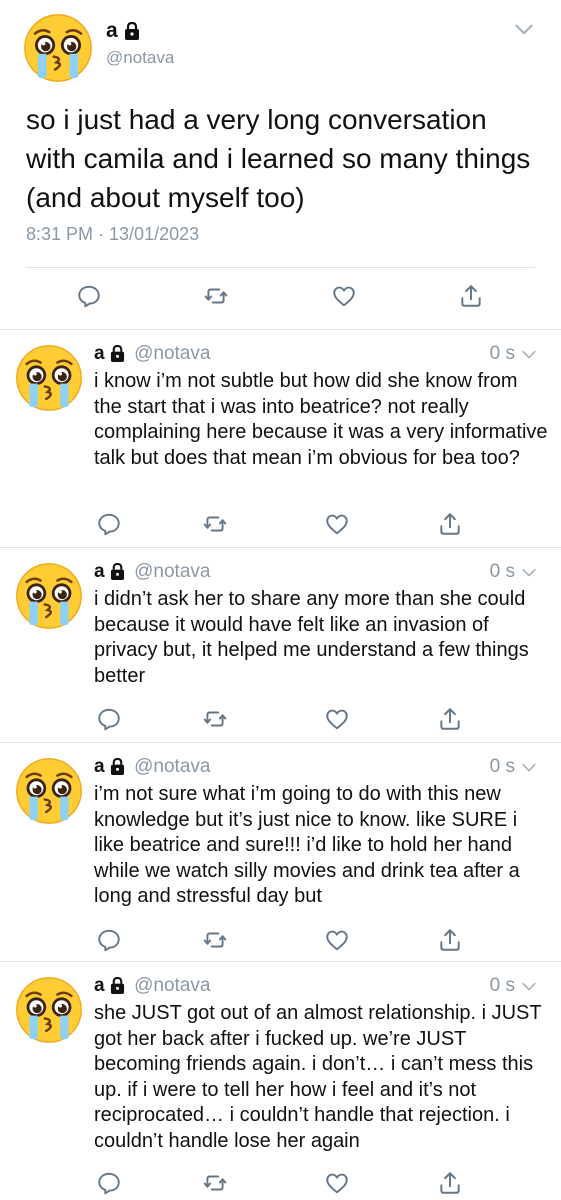  I want to click on tweet-timestamp: 8:31 PM · 13/01/2023, so click(112, 234).